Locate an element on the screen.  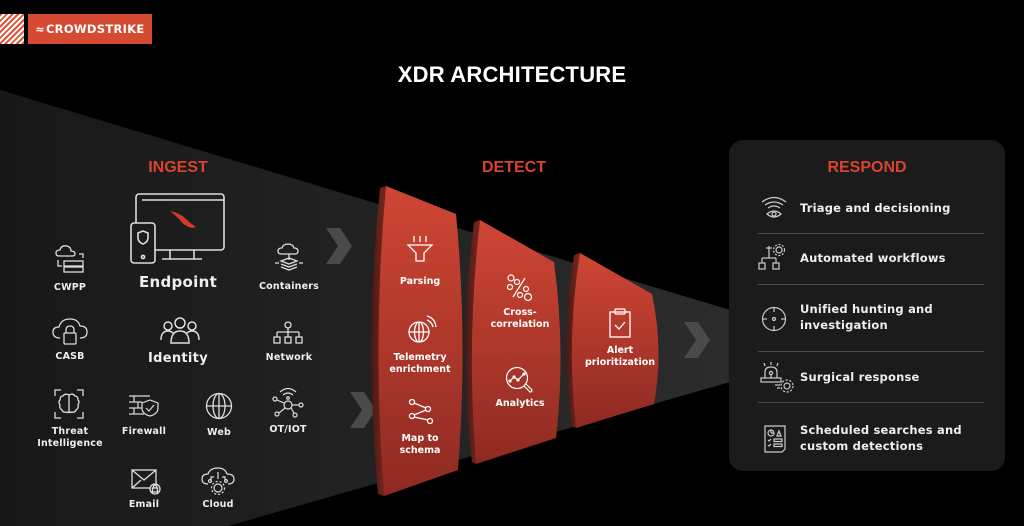
detect-item-cross-correlation: Cross- correlation is located at coordinates (520, 319).